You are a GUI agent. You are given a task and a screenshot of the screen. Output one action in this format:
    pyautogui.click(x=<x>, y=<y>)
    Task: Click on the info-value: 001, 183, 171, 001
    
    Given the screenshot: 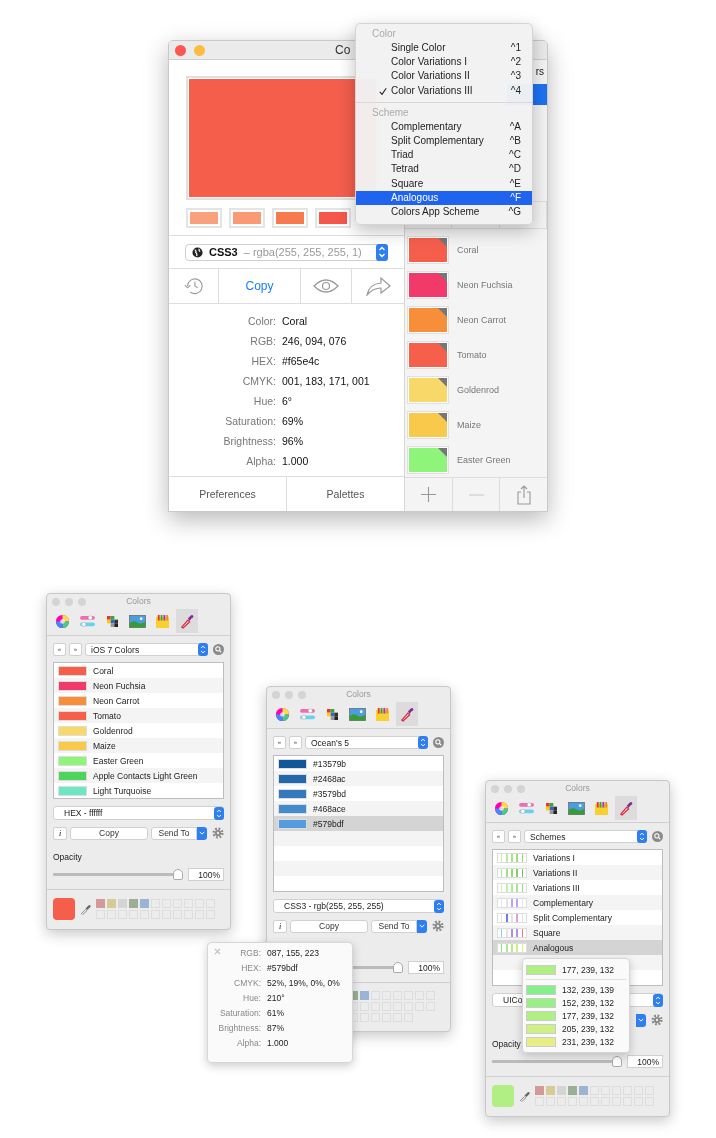 What is the action you would take?
    pyautogui.click(x=326, y=381)
    